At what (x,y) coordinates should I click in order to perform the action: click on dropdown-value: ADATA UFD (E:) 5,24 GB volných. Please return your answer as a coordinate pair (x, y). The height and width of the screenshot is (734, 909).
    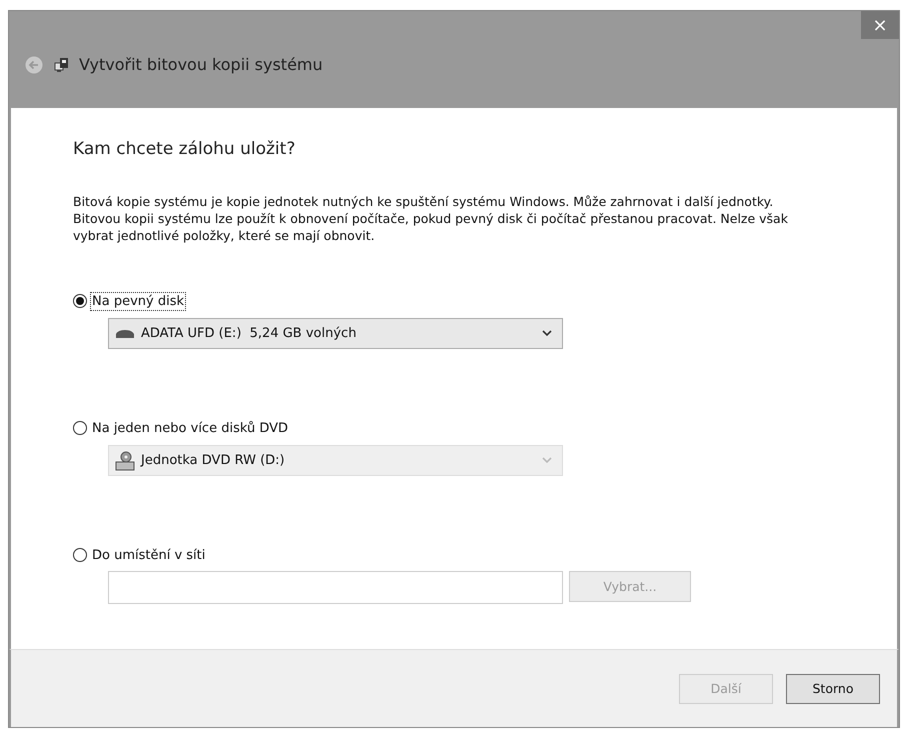
    Looking at the image, I should click on (249, 333).